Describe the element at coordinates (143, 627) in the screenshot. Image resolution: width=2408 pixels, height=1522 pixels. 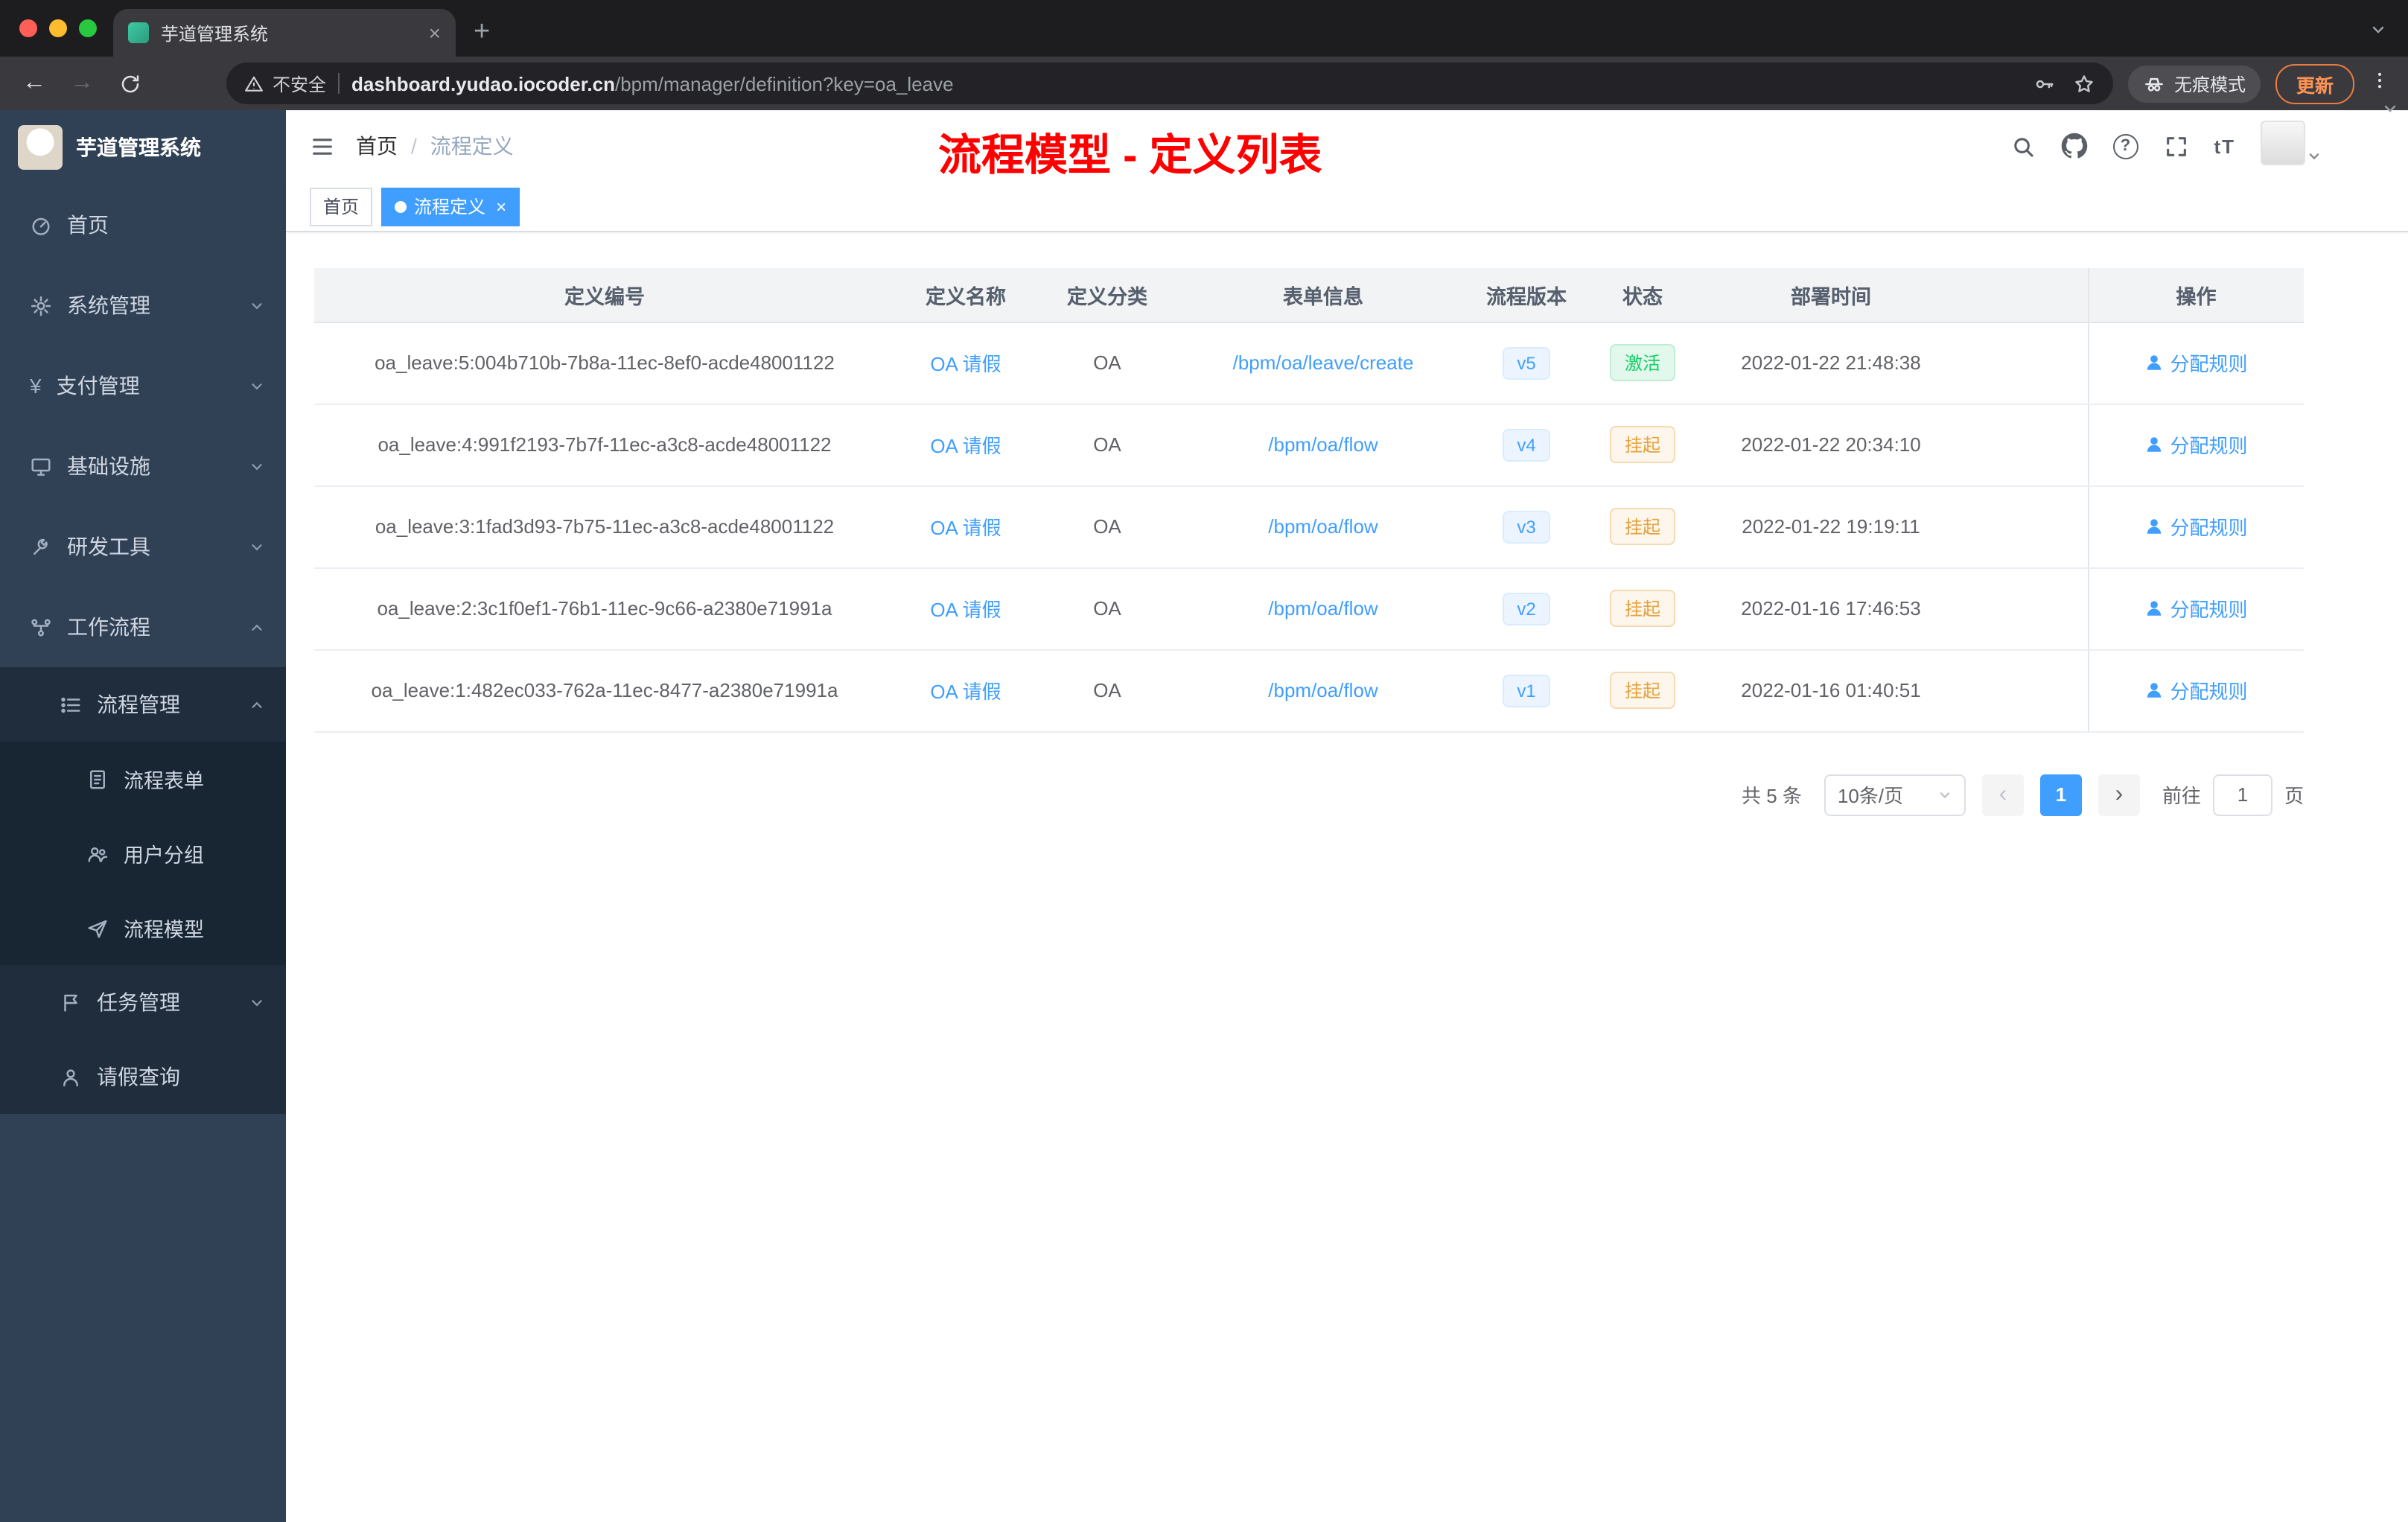
I see `sidebar-item-workflow: 工作流程` at that location.